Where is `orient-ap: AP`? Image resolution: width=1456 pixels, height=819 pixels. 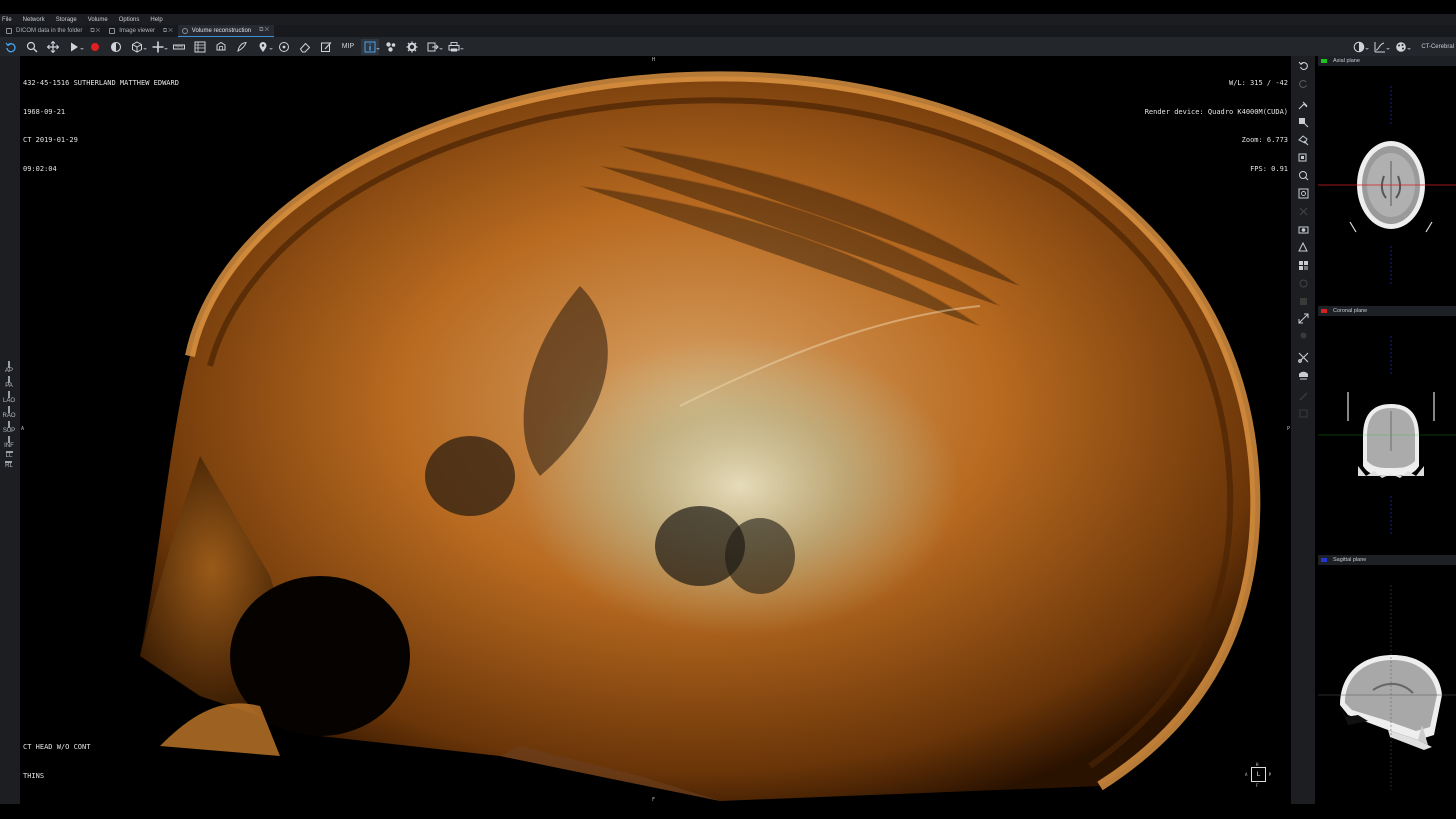
orient-ap: AP is located at coordinates (9, 368).